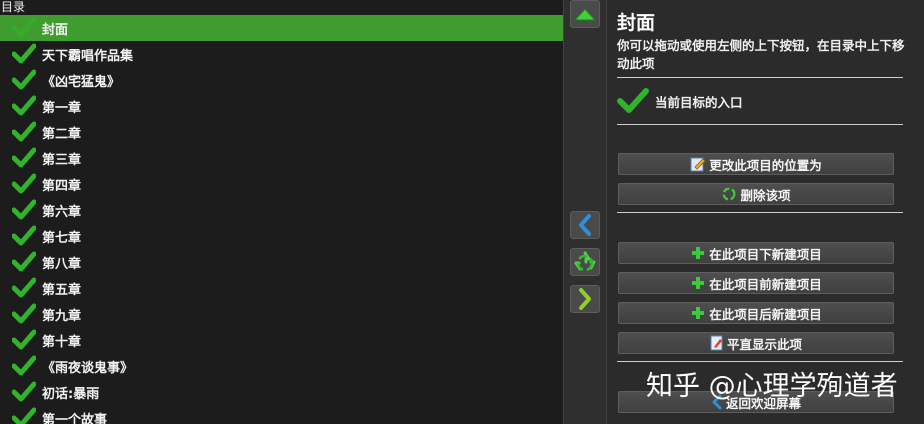 This screenshot has width=924, height=424. Describe the element at coordinates (765, 195) in the screenshot. I see `delete-item-label: 删除该项` at that location.